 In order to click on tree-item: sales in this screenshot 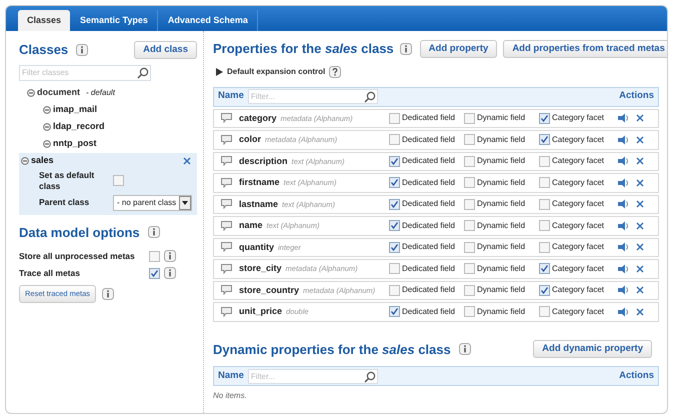, I will do `click(42, 161)`.